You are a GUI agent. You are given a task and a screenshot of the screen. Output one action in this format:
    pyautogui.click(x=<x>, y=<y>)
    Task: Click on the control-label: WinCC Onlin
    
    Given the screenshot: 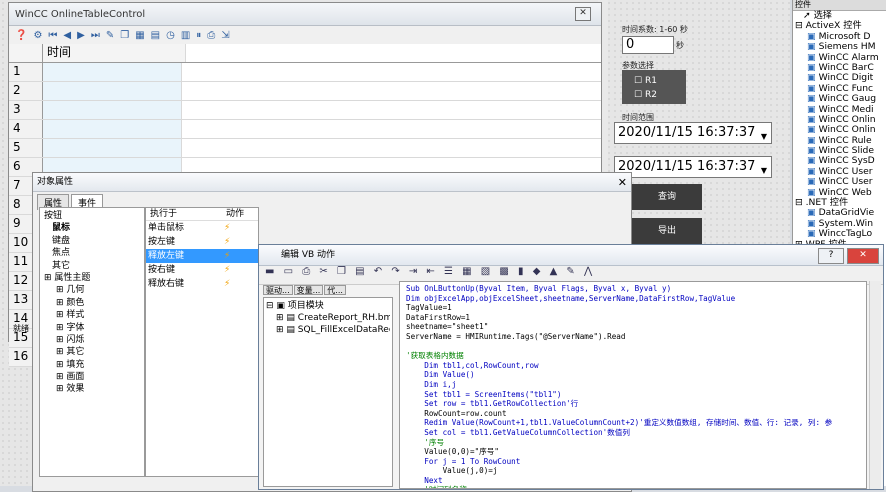 What is the action you would take?
    pyautogui.click(x=847, y=130)
    